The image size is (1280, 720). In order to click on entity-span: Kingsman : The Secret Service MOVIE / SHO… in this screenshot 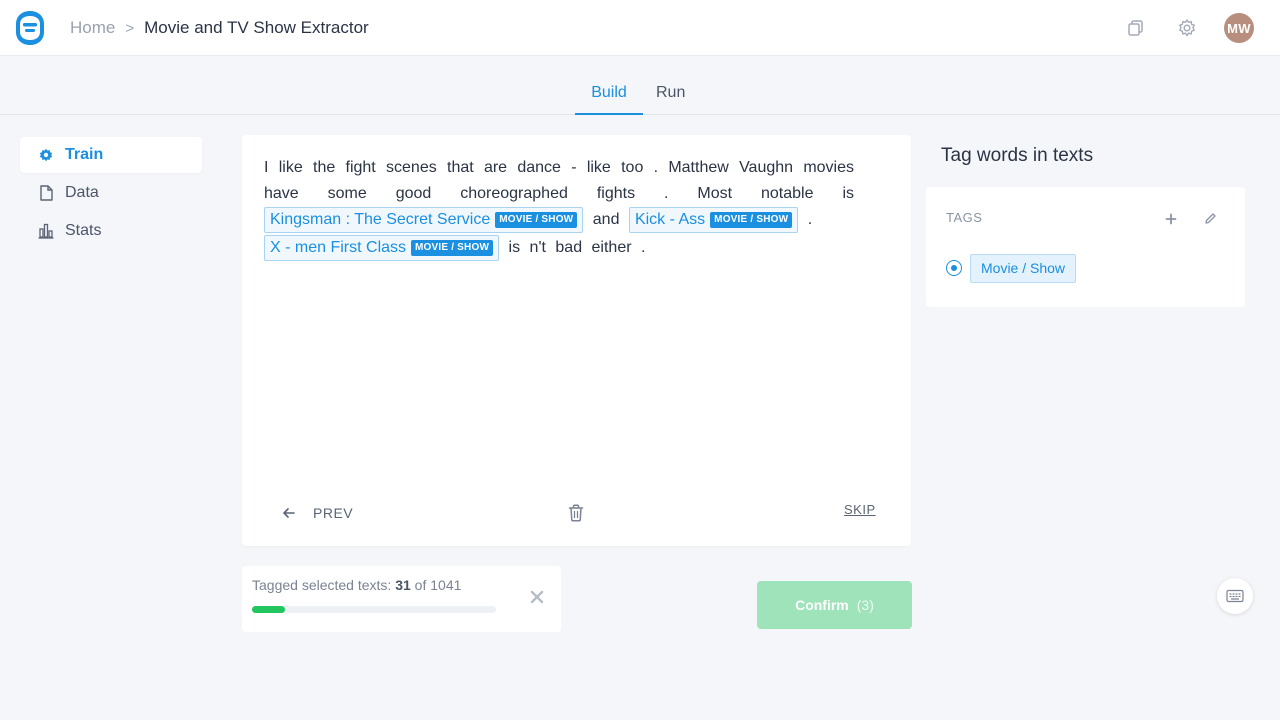, I will do `click(424, 220)`.